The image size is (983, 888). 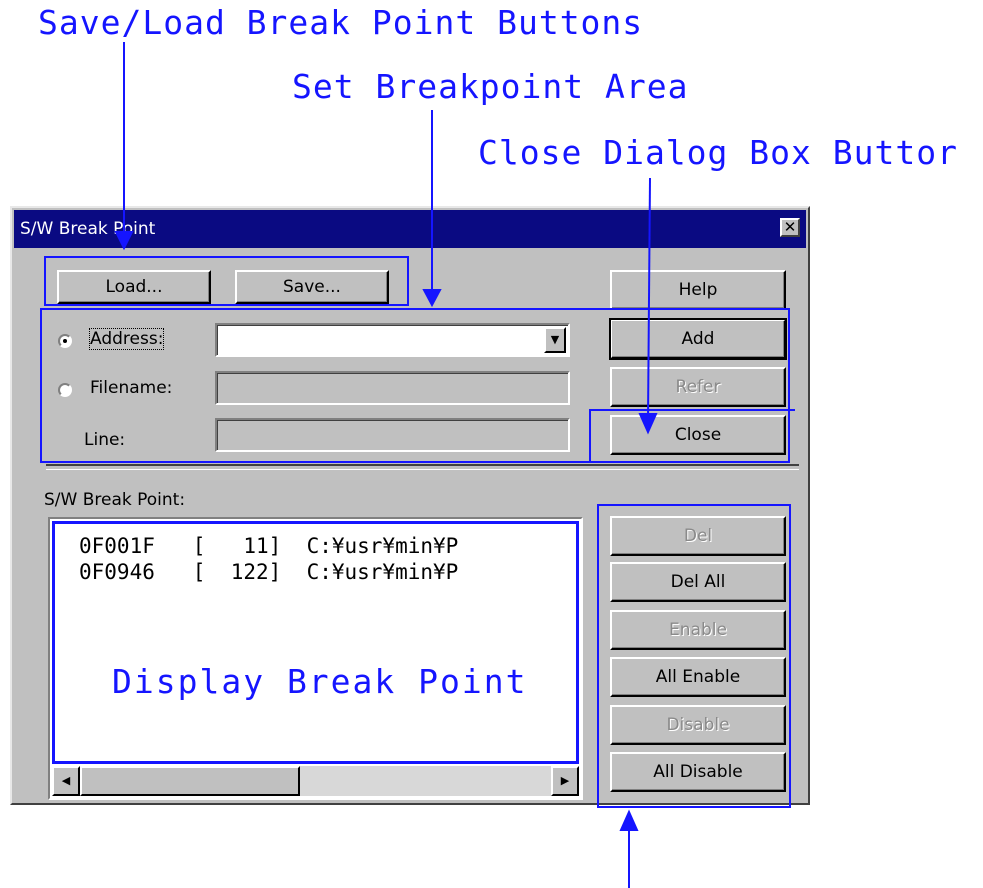 I want to click on list-item: 0F001F [ 11] C:¥usr¥min¥P, so click(x=268, y=546).